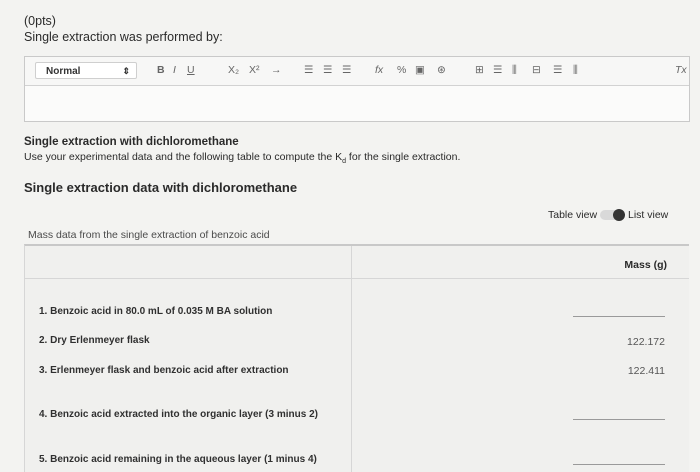 The width and height of the screenshot is (700, 472). I want to click on toggle-knob, so click(619, 215).